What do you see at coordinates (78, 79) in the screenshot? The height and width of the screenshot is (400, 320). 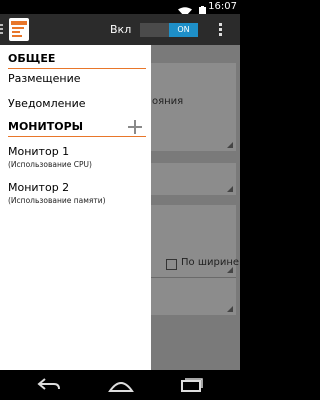 I see `drawer-item-placement: Размещение` at bounding box center [78, 79].